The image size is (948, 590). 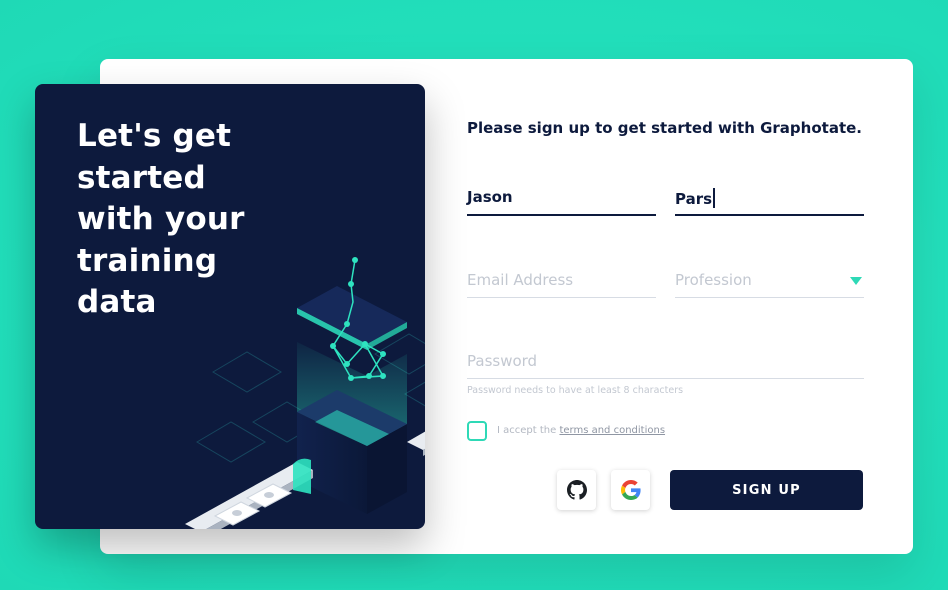 I want to click on last-name-value: Pars, so click(x=695, y=198).